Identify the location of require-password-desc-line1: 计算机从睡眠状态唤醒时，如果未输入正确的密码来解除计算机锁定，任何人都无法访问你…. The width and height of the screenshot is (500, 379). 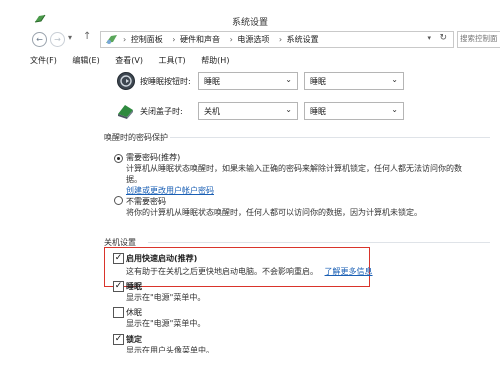
(294, 168).